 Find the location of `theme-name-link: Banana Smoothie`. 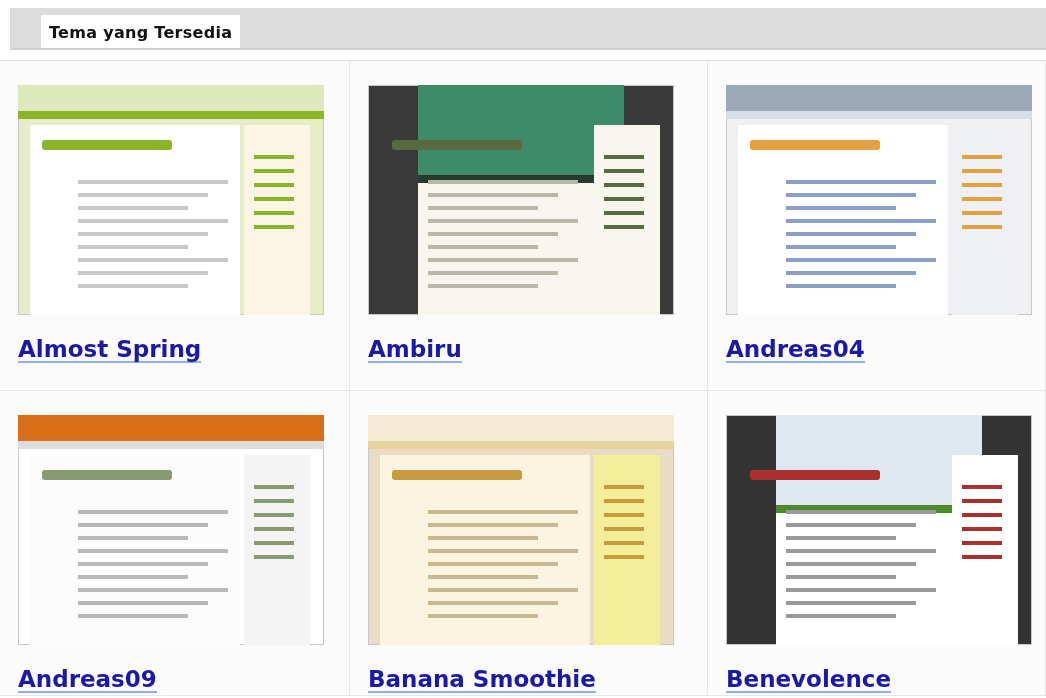

theme-name-link: Banana Smoothie is located at coordinates (482, 680).